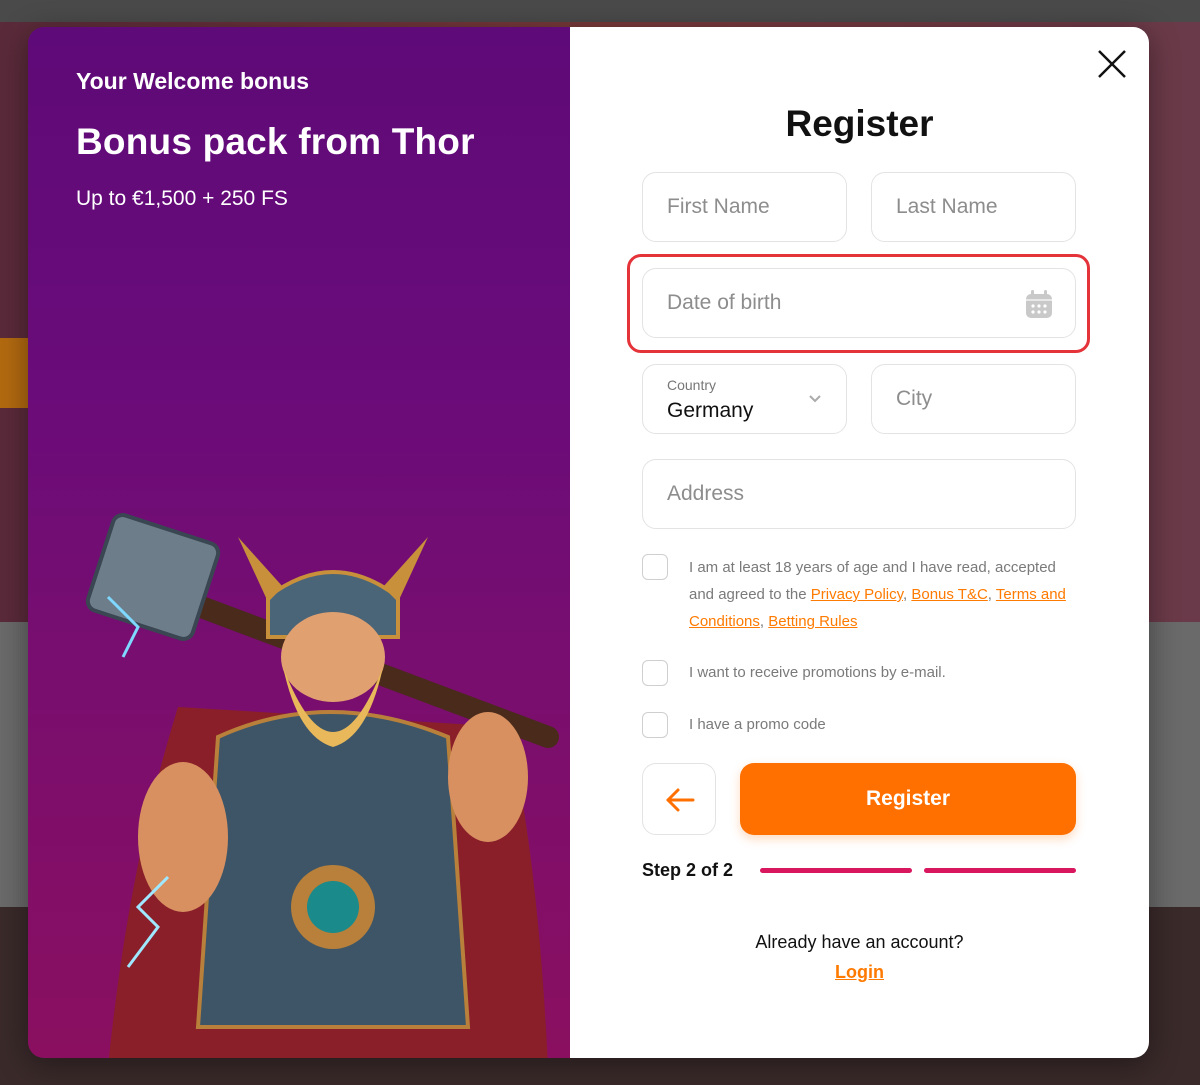 This screenshot has height=1085, width=1200. I want to click on calendar-icon, so click(1039, 304).